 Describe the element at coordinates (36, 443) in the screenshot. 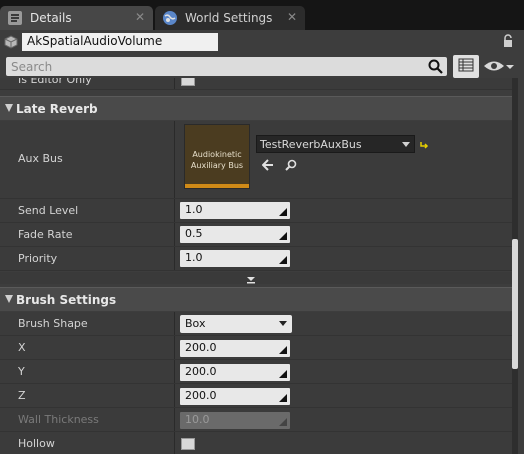

I see `property-label: Hollow` at that location.